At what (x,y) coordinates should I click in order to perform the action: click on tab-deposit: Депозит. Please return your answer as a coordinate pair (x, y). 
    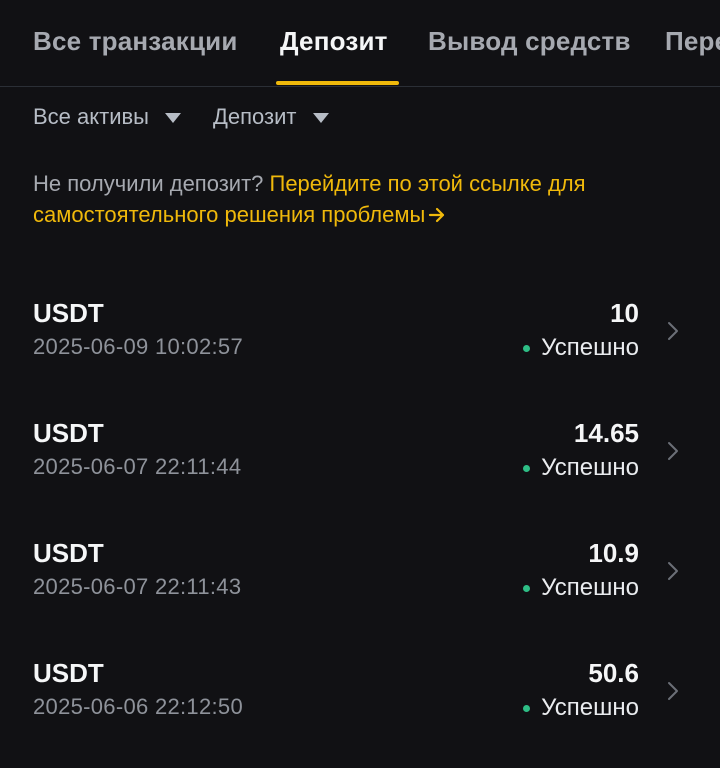
    Looking at the image, I should click on (334, 41).